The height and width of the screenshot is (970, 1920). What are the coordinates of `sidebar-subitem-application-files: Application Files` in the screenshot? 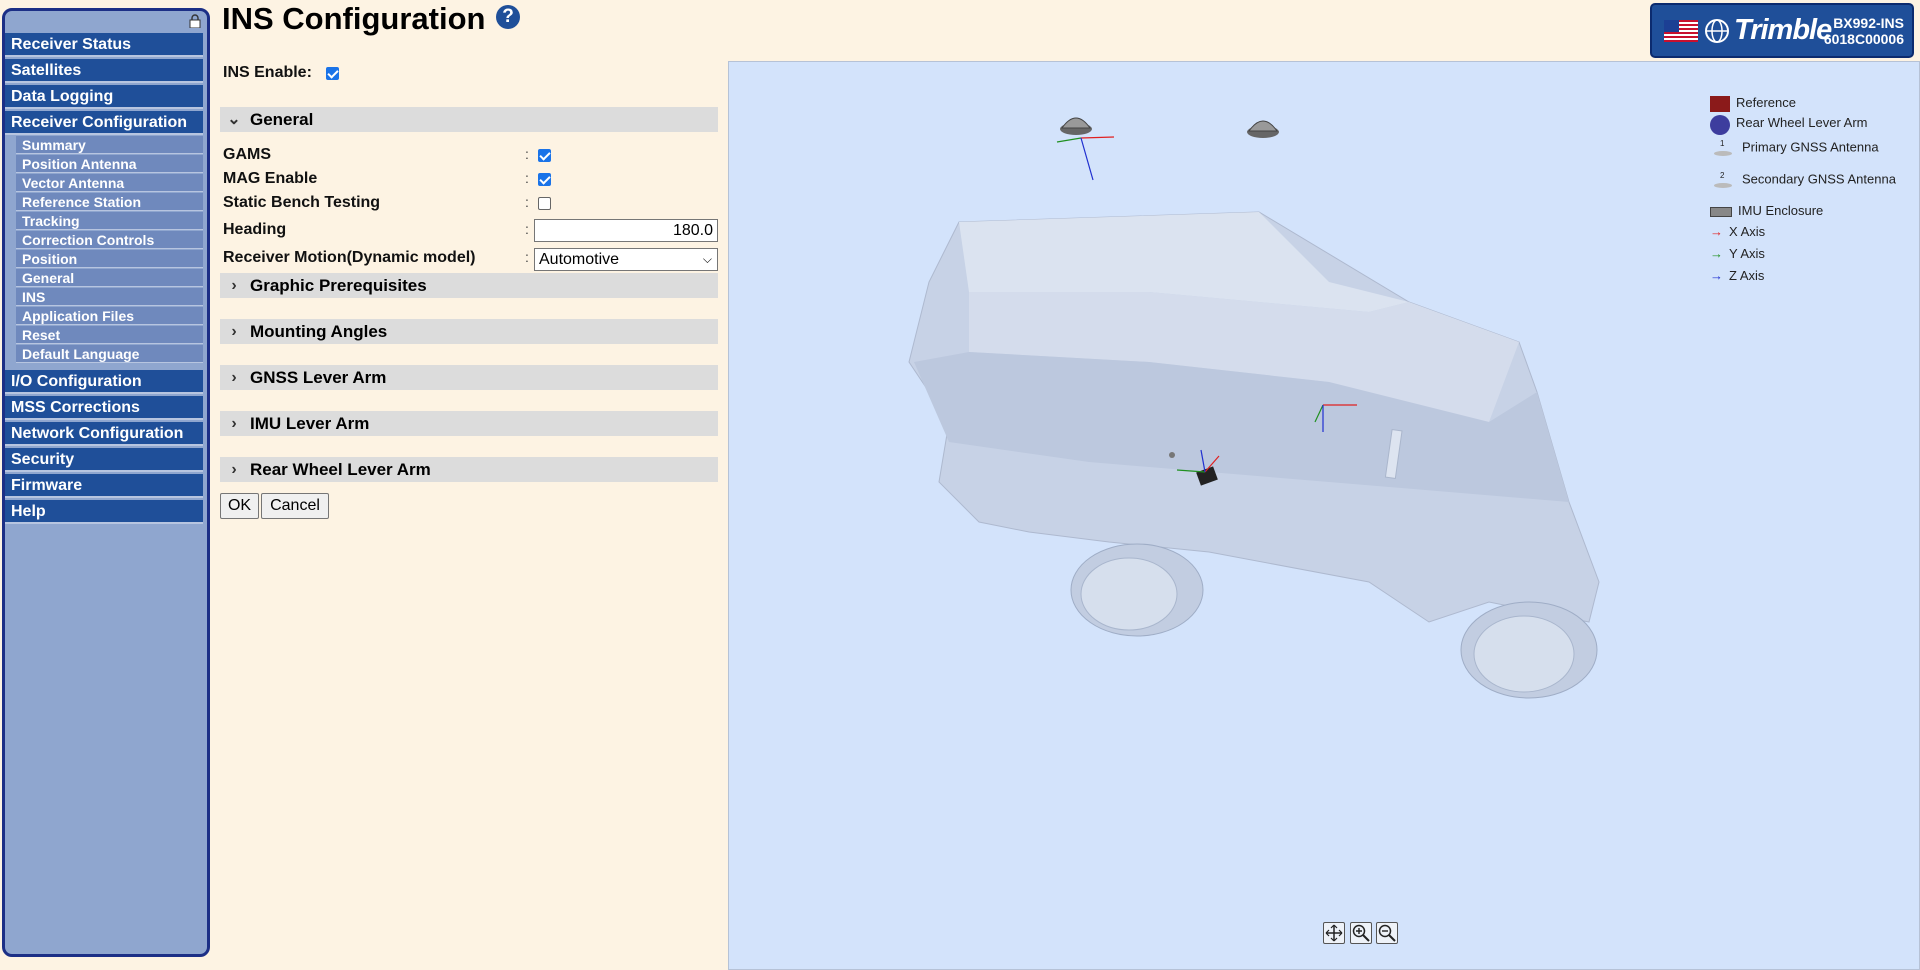 It's located at (109, 316).